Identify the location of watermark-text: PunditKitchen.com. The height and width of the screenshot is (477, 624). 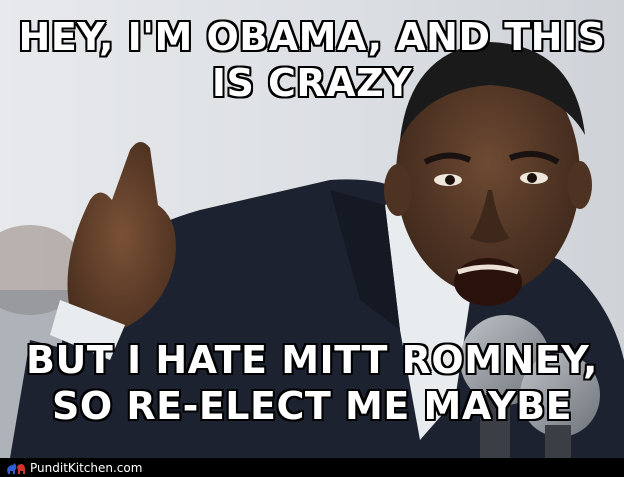
(86, 467).